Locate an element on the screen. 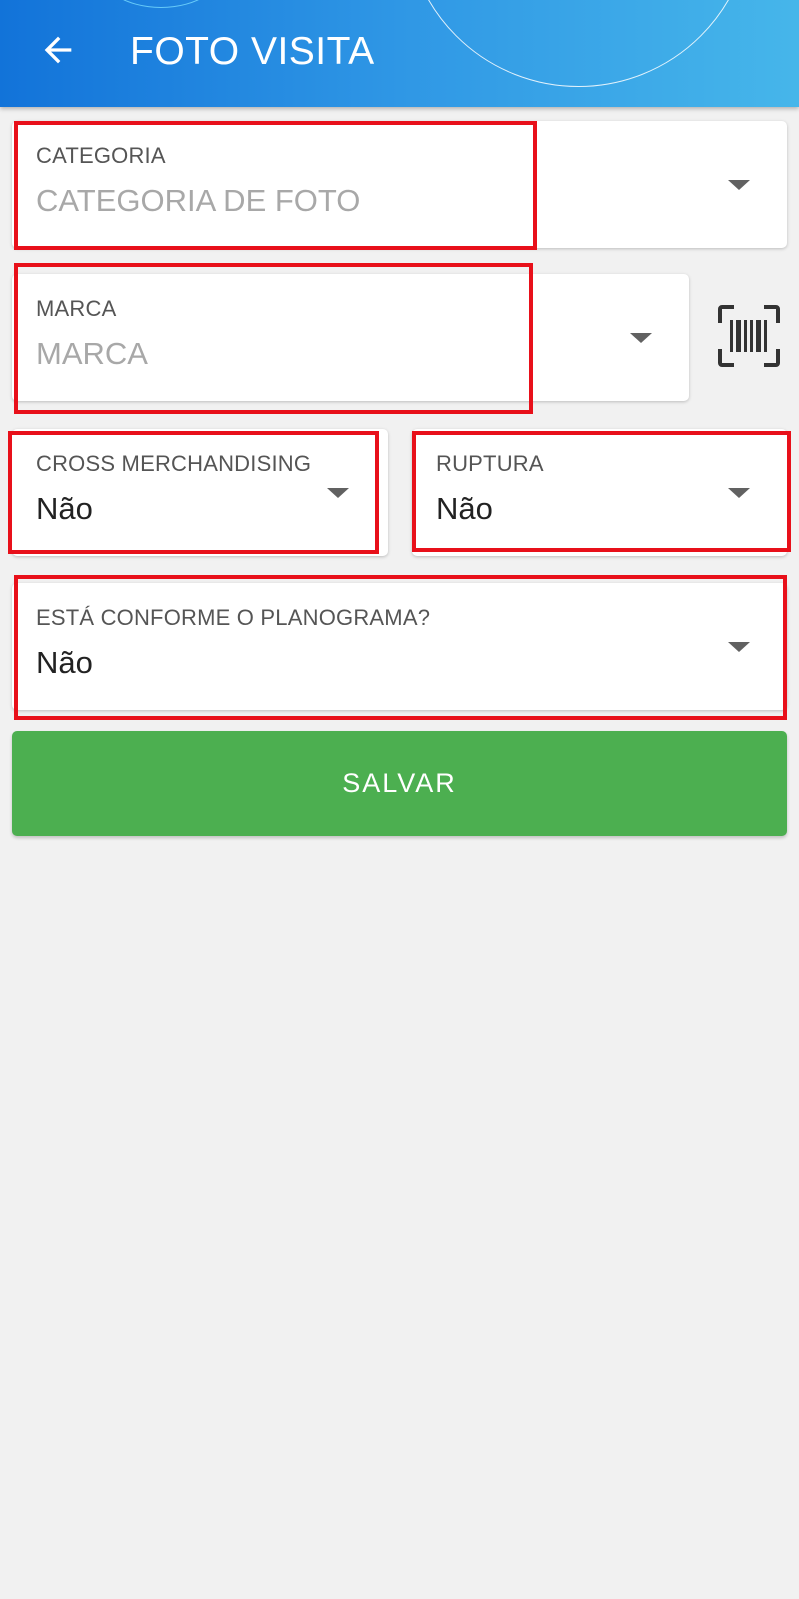 This screenshot has height=1599, width=799. categoria-placeholder: CATEGORIA DE FOTO is located at coordinates (198, 200).